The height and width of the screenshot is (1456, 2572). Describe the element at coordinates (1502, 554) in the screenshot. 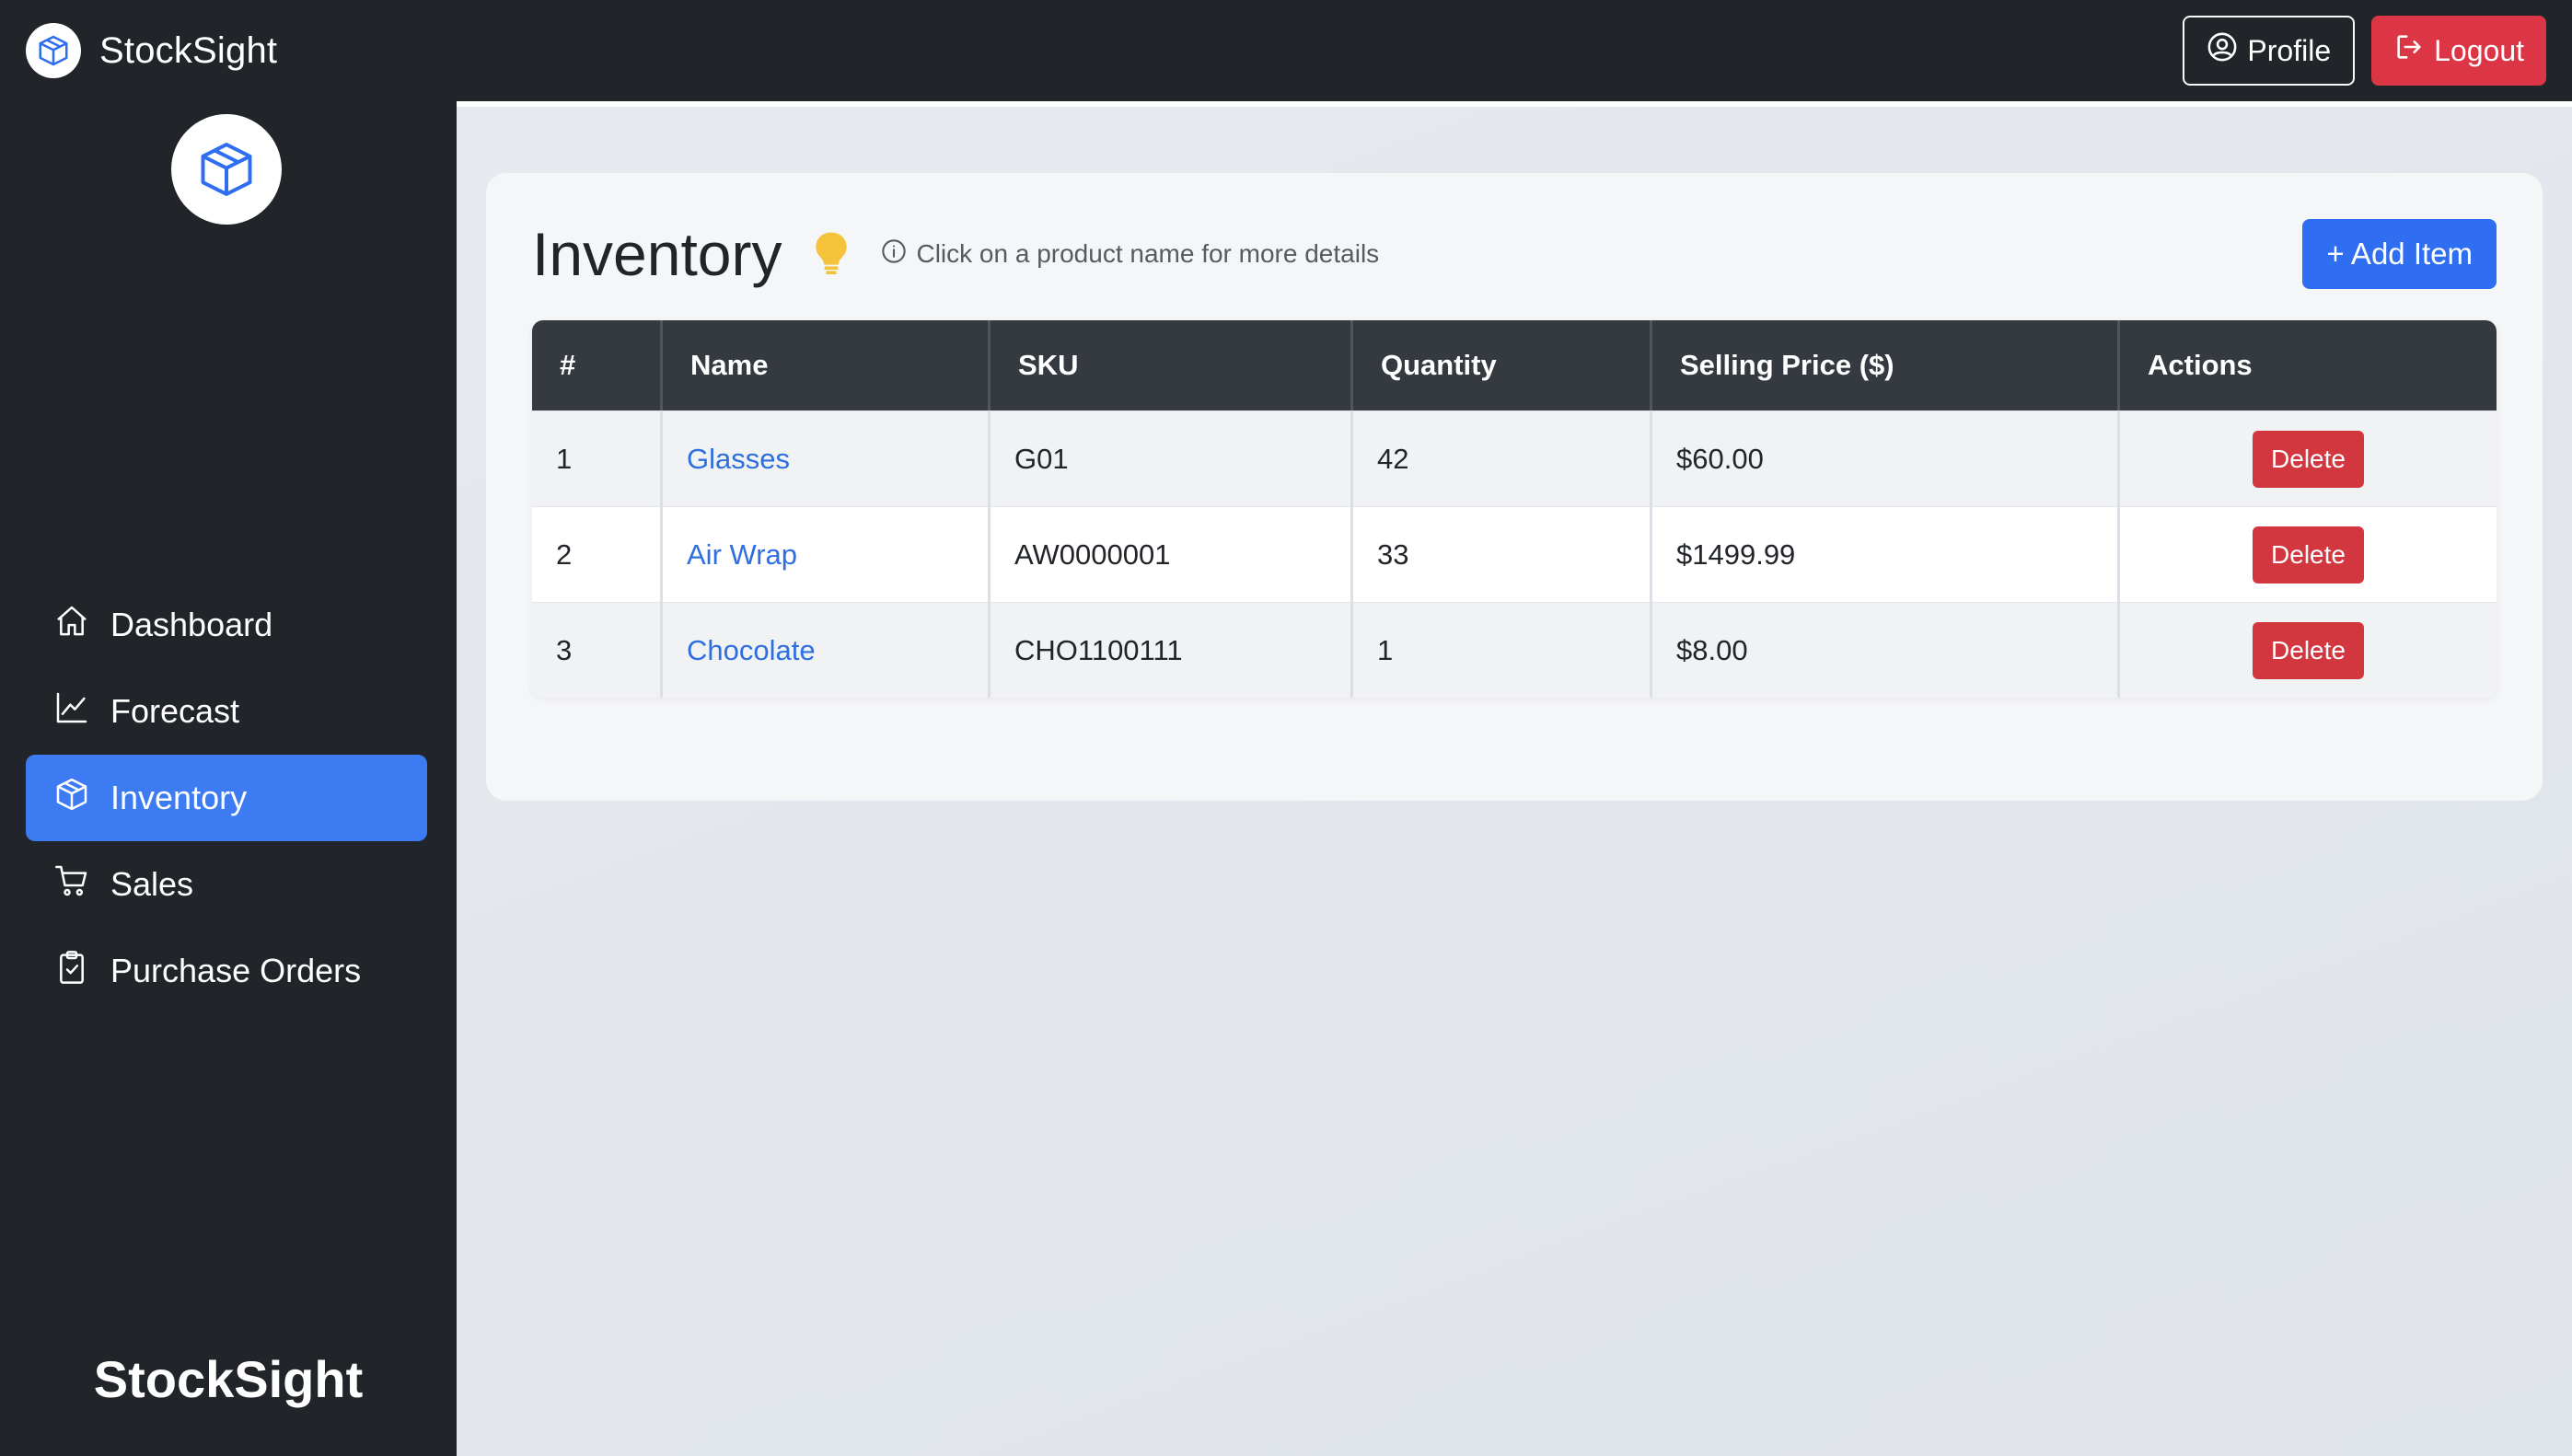

I see `row-quantity: 33` at that location.